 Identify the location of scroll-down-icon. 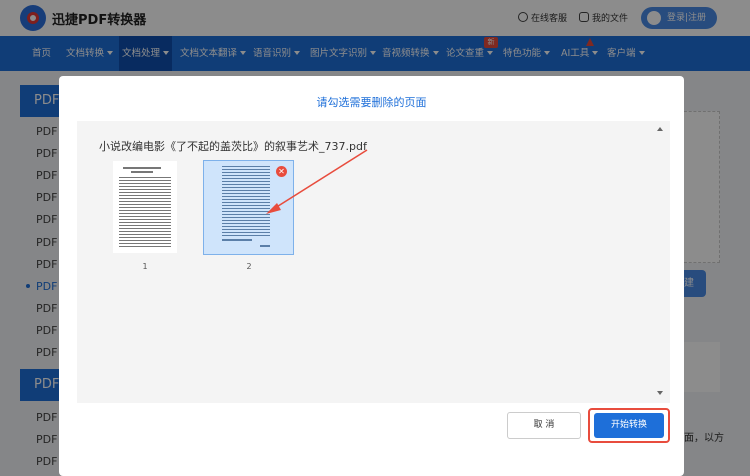
(660, 393).